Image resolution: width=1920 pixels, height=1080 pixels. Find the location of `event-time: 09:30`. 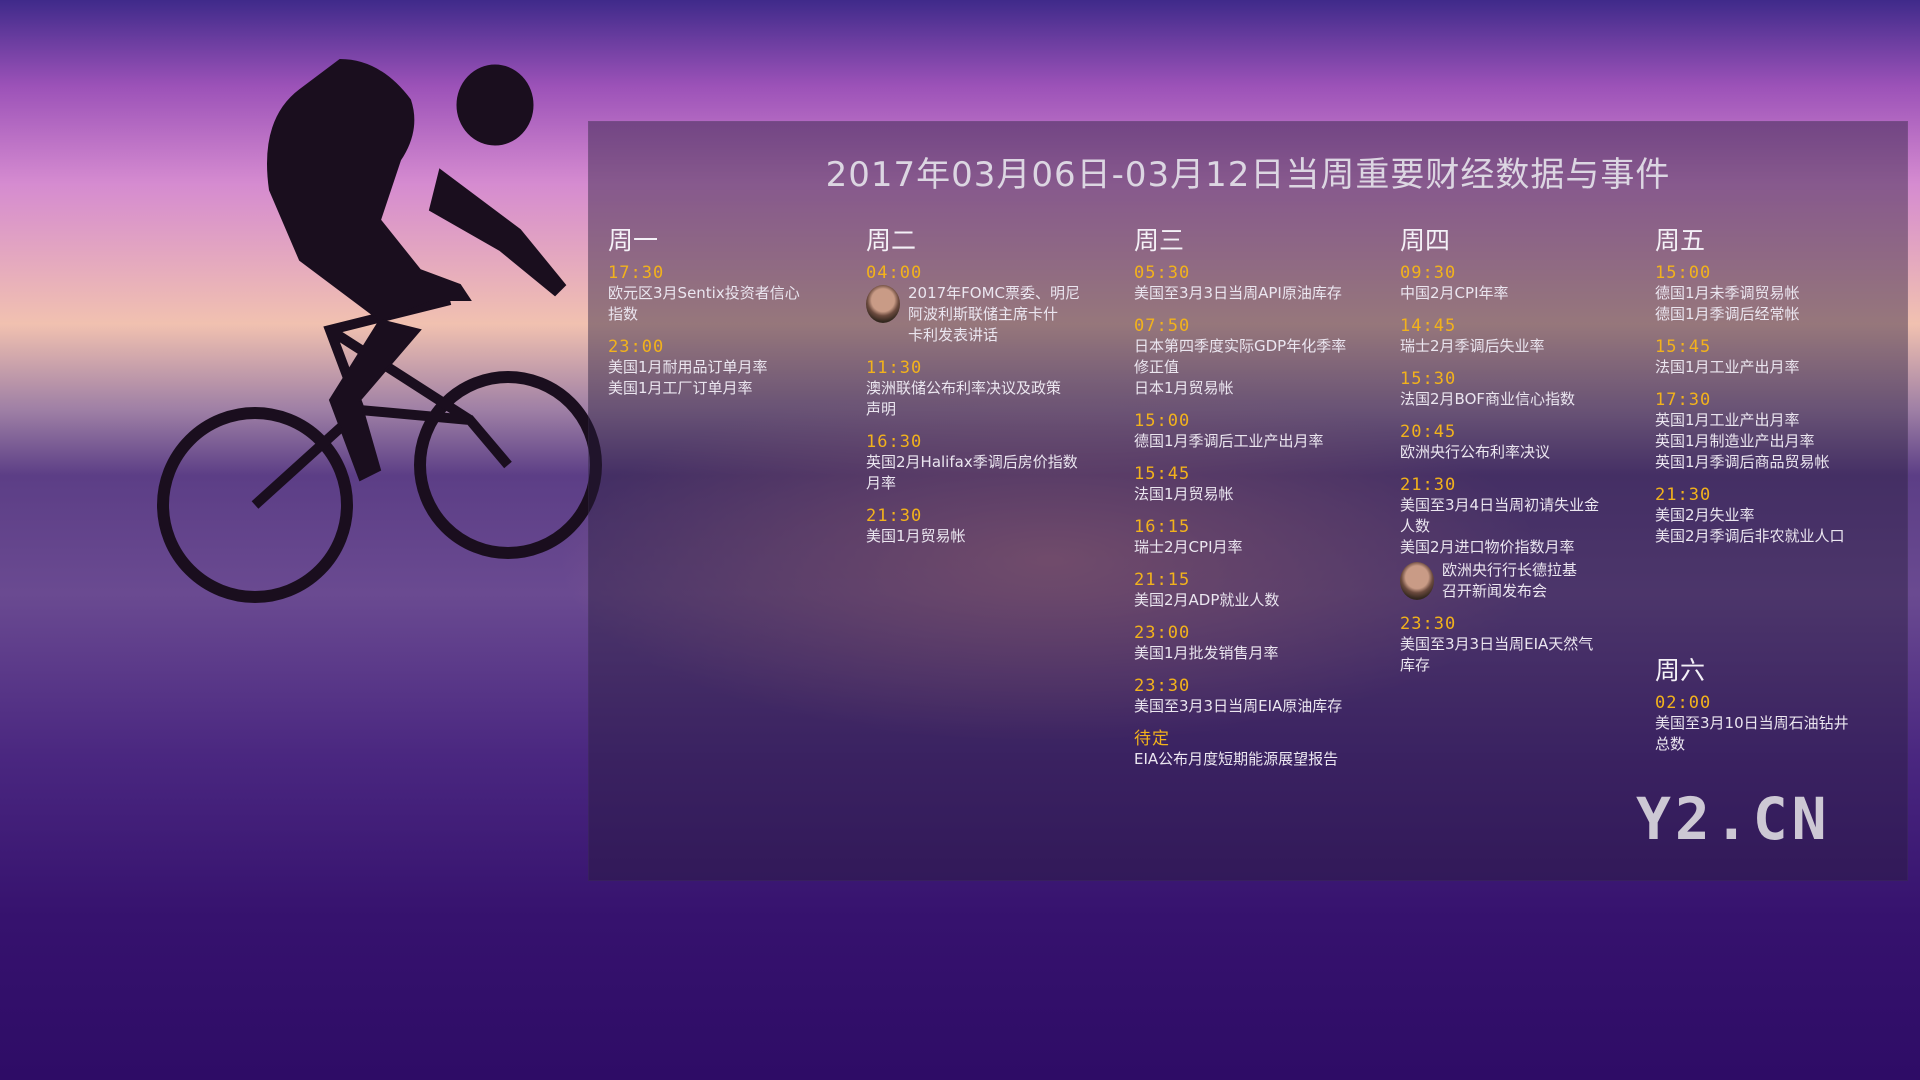

event-time: 09:30 is located at coordinates (1428, 273).